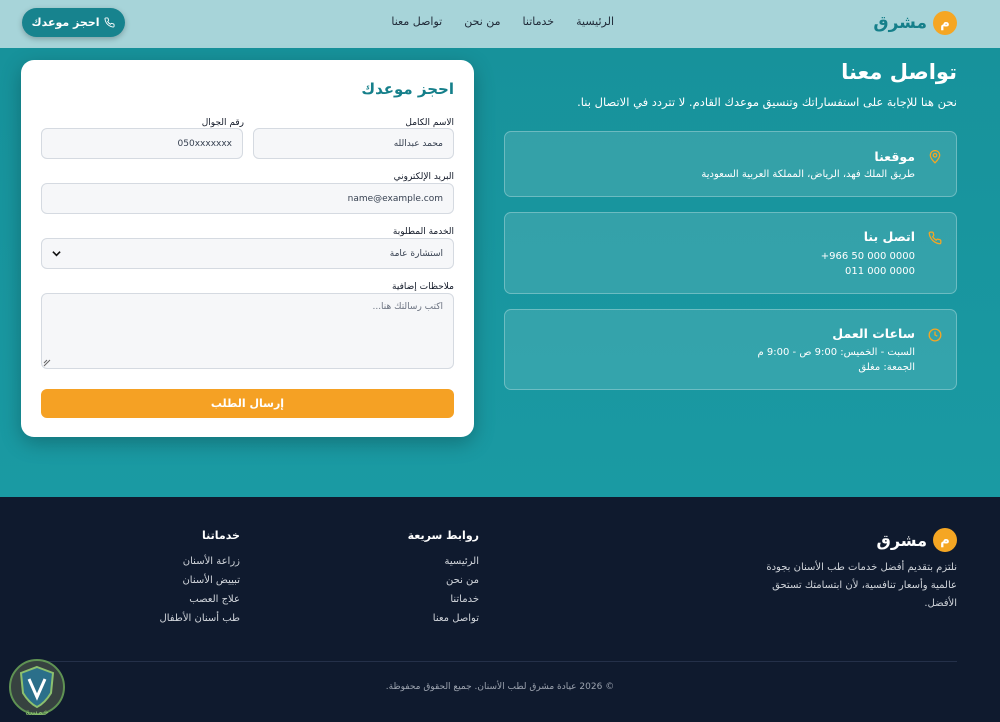 This screenshot has width=1000, height=722. What do you see at coordinates (142, 143) in the screenshot?
I see `phone-input: 050xxxxxxx` at bounding box center [142, 143].